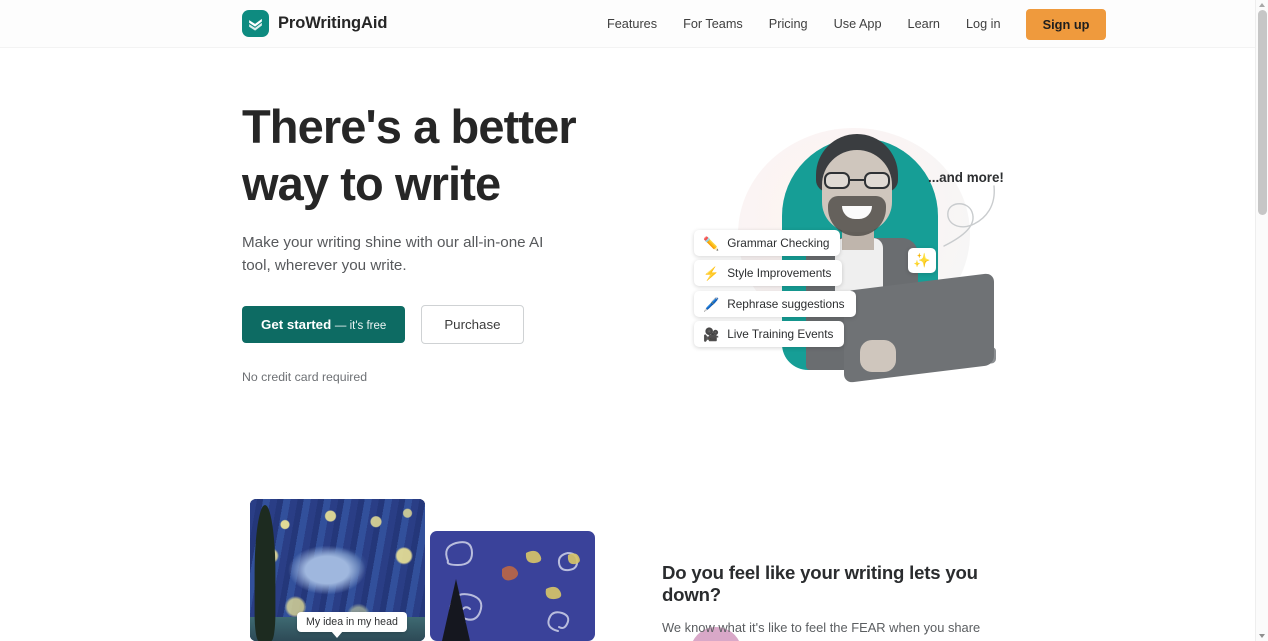  I want to click on nav-link-pricing: Pricing, so click(788, 24).